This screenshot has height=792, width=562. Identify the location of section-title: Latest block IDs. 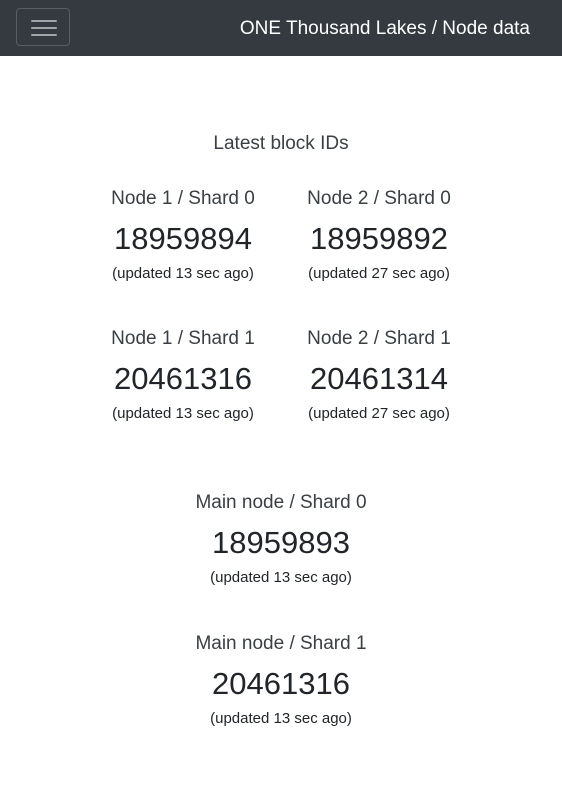
(281, 143).